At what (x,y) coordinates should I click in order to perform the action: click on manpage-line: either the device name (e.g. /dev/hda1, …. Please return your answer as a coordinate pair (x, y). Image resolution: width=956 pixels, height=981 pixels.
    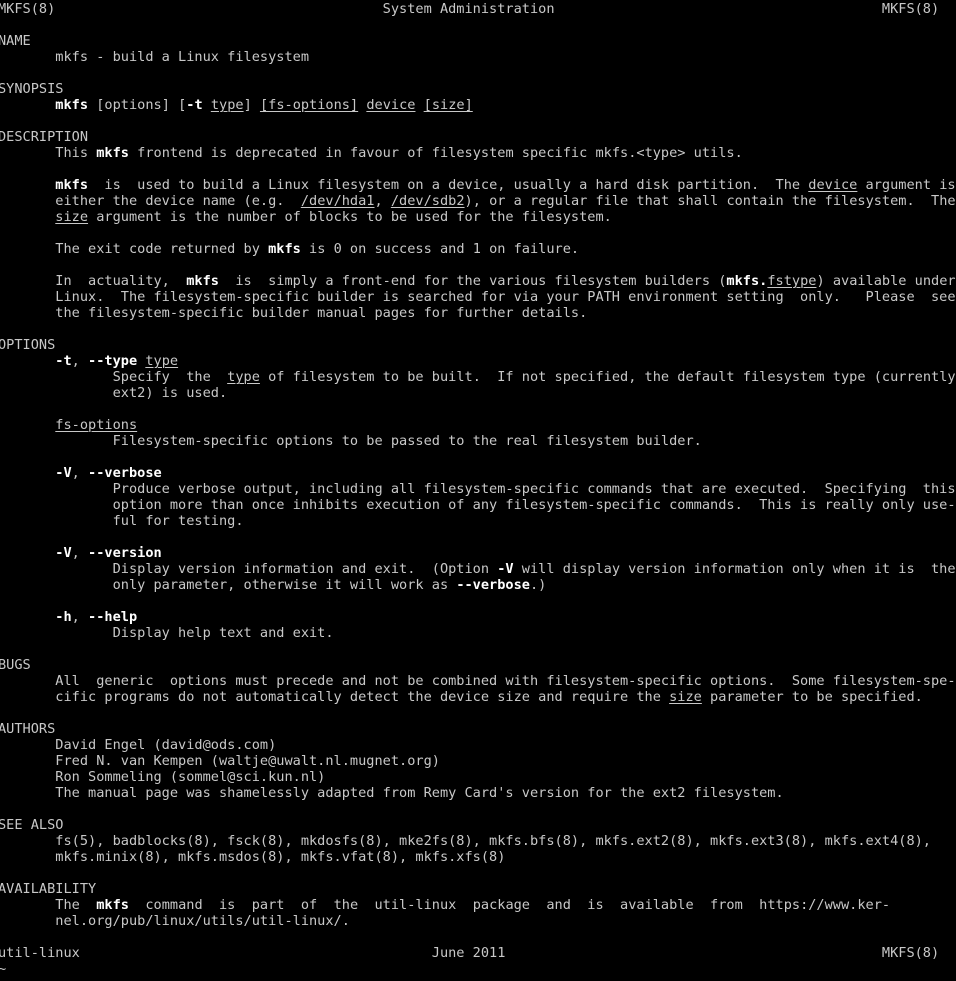
    Looking at the image, I should click on (478, 201).